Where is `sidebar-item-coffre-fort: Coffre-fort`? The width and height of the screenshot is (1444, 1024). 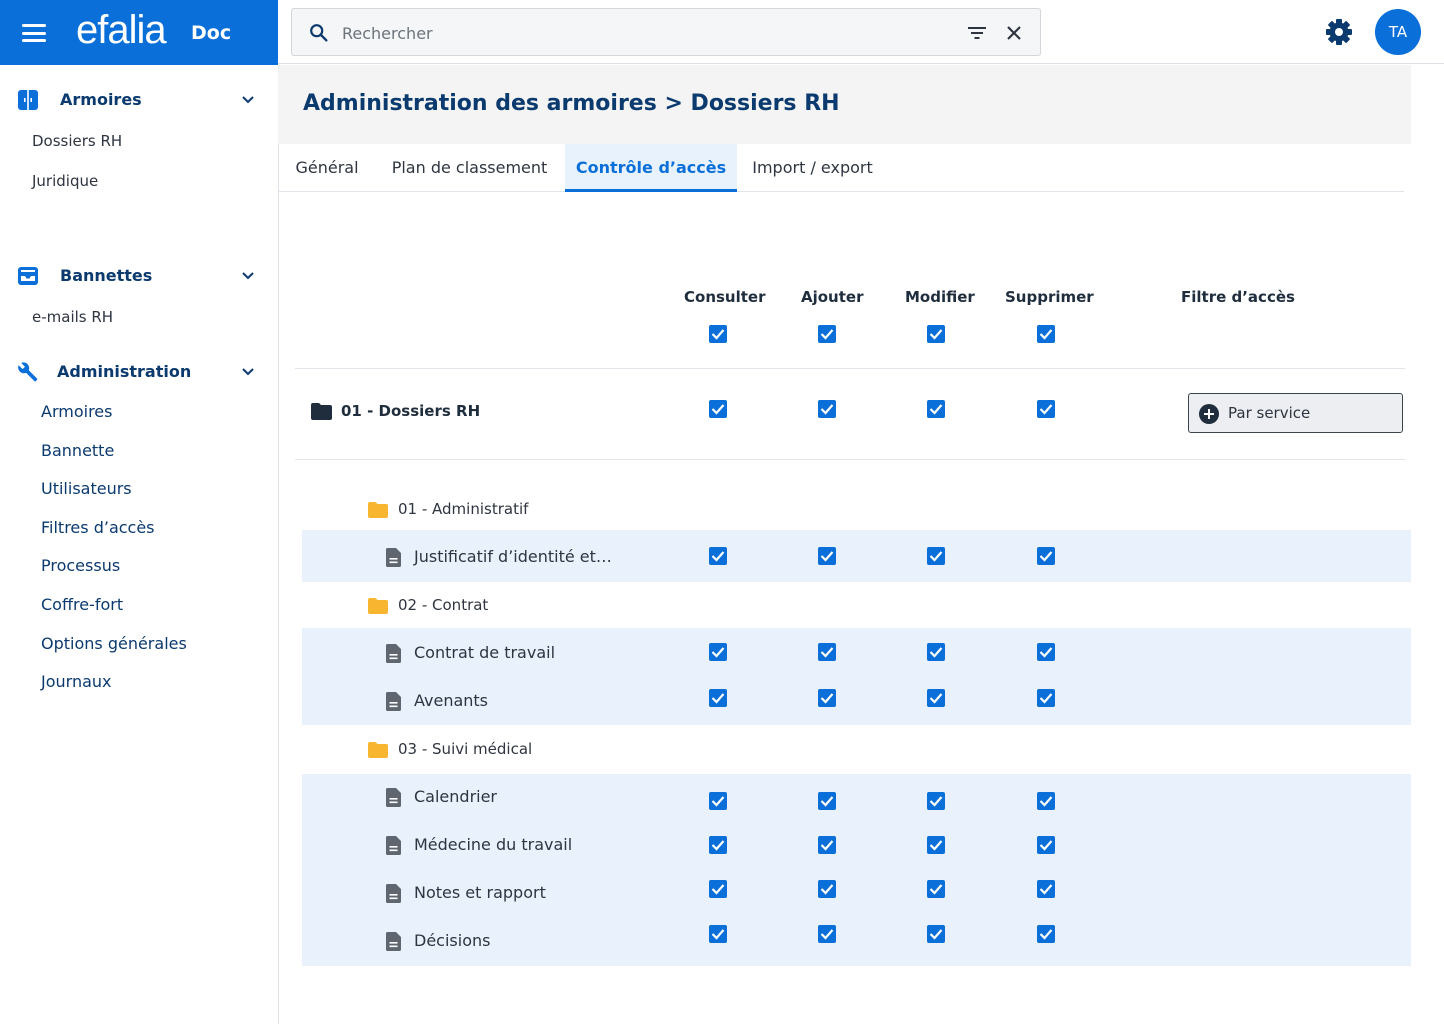 sidebar-item-coffre-fort: Coffre-fort is located at coordinates (82, 604).